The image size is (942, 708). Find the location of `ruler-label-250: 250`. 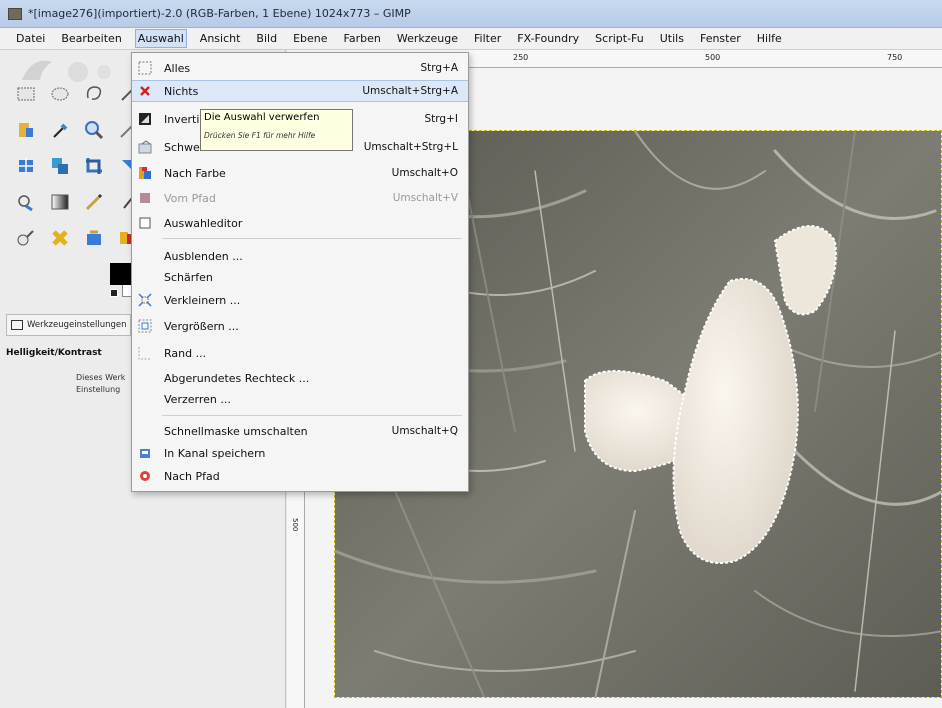

ruler-label-250: 250 is located at coordinates (521, 57).